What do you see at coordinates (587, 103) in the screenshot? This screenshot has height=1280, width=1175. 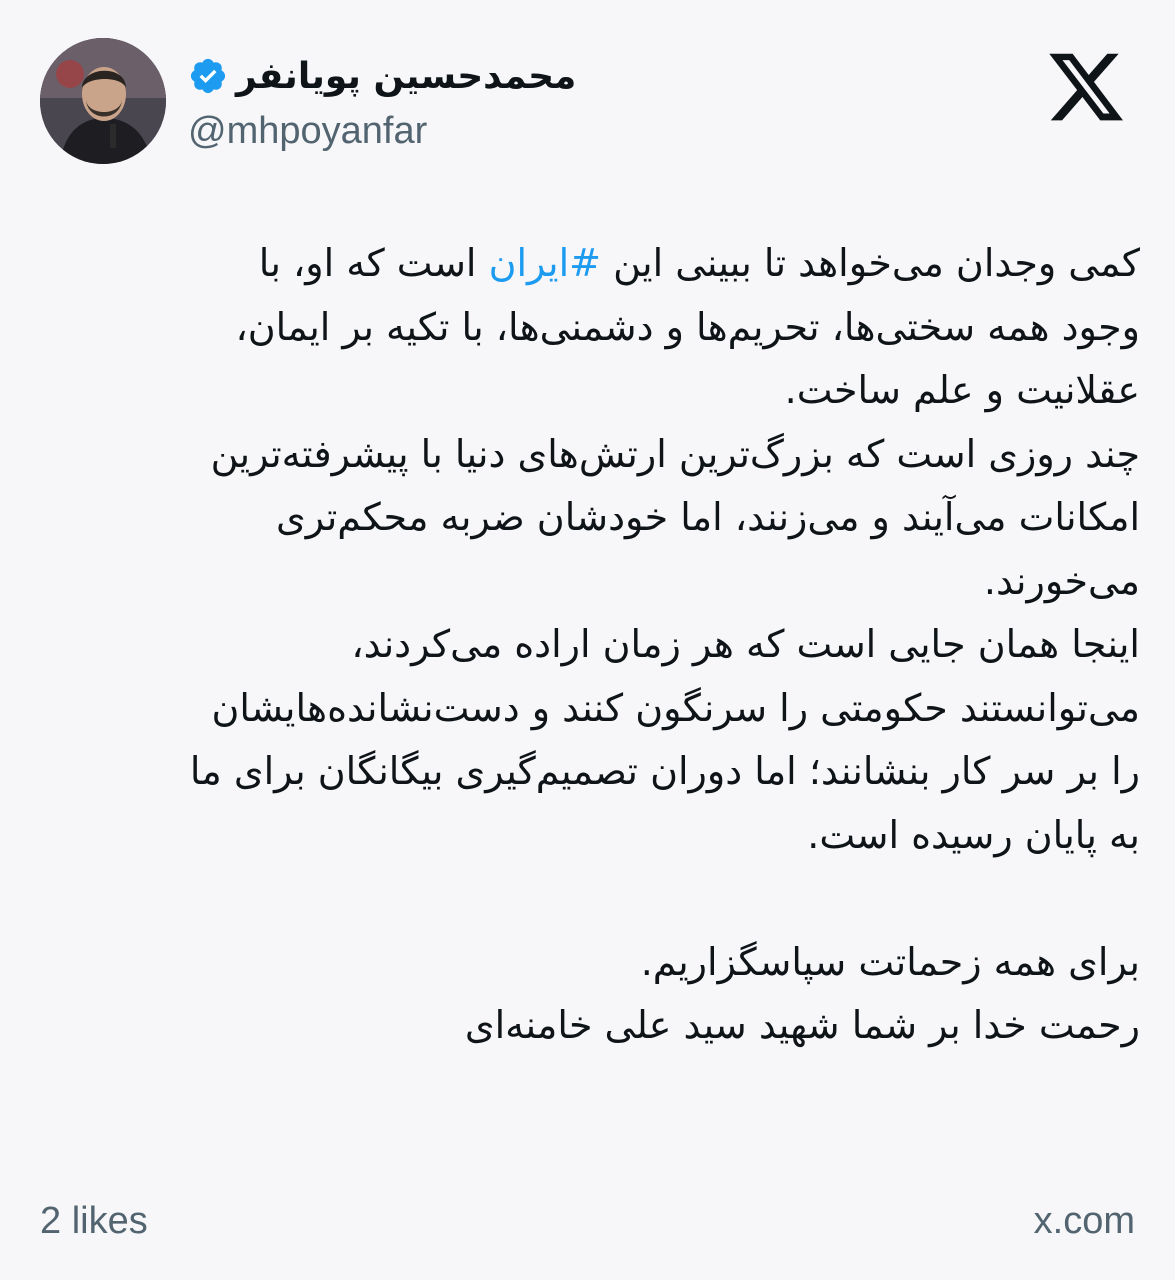 I see `tweet-header: محمدحسین پویانفر @mhpoyanfar` at bounding box center [587, 103].